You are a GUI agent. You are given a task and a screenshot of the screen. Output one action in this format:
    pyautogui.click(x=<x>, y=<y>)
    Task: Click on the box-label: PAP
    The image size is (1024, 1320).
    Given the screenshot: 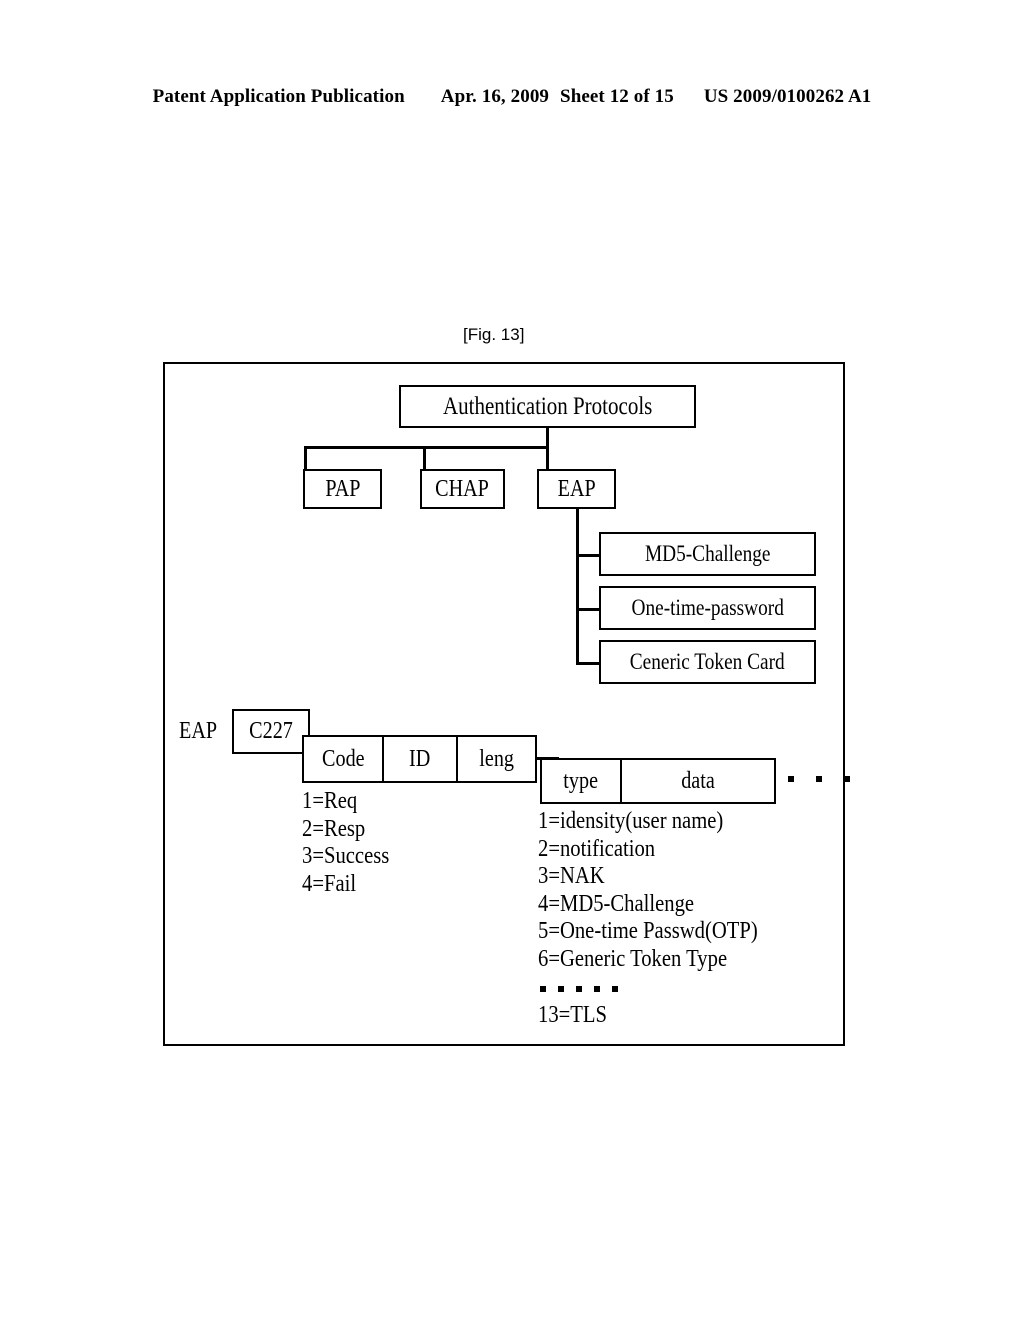 What is the action you would take?
    pyautogui.click(x=342, y=488)
    